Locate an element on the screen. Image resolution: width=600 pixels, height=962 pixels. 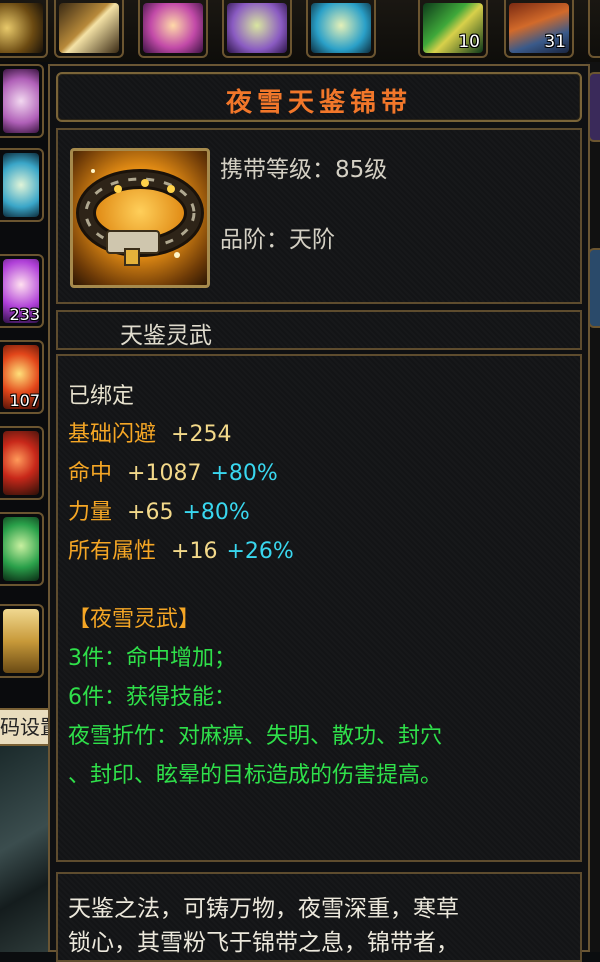
stat-value: +65 is located at coordinates (150, 512).